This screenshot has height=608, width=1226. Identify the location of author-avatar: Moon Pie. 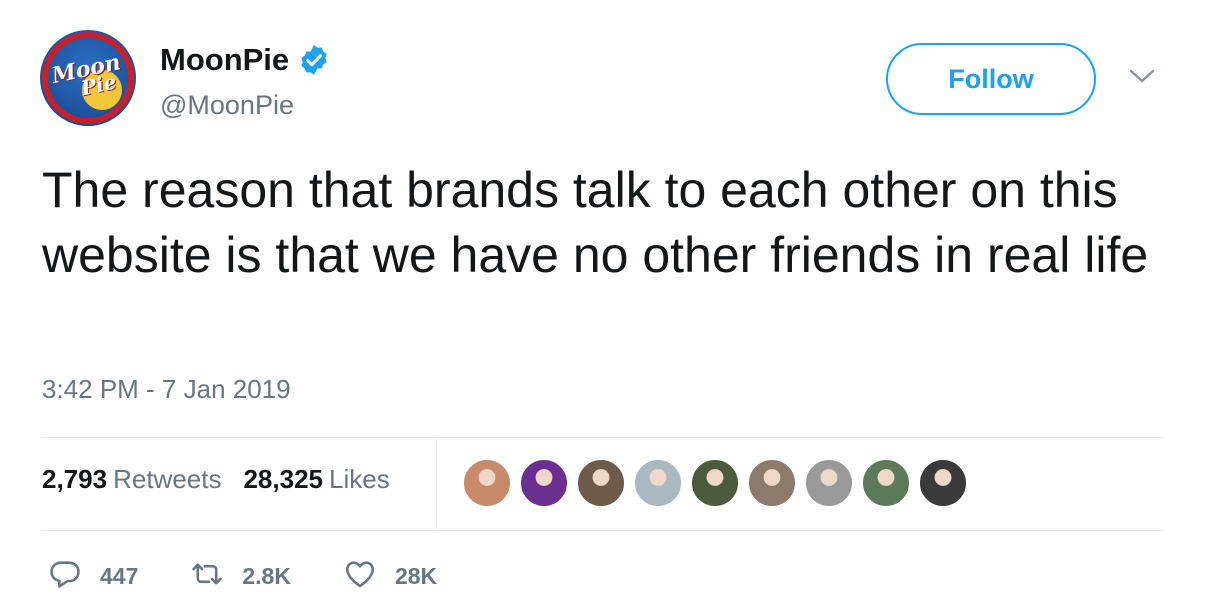
(88, 78).